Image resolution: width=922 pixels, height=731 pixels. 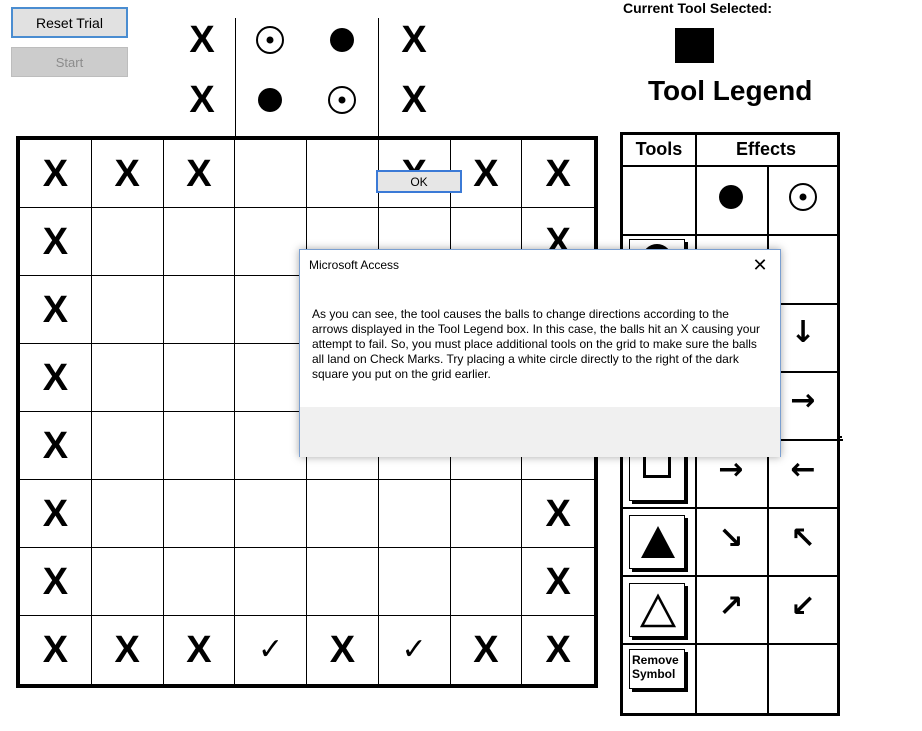 I want to click on remove-symbol-button: Remove Symbol, so click(x=657, y=669).